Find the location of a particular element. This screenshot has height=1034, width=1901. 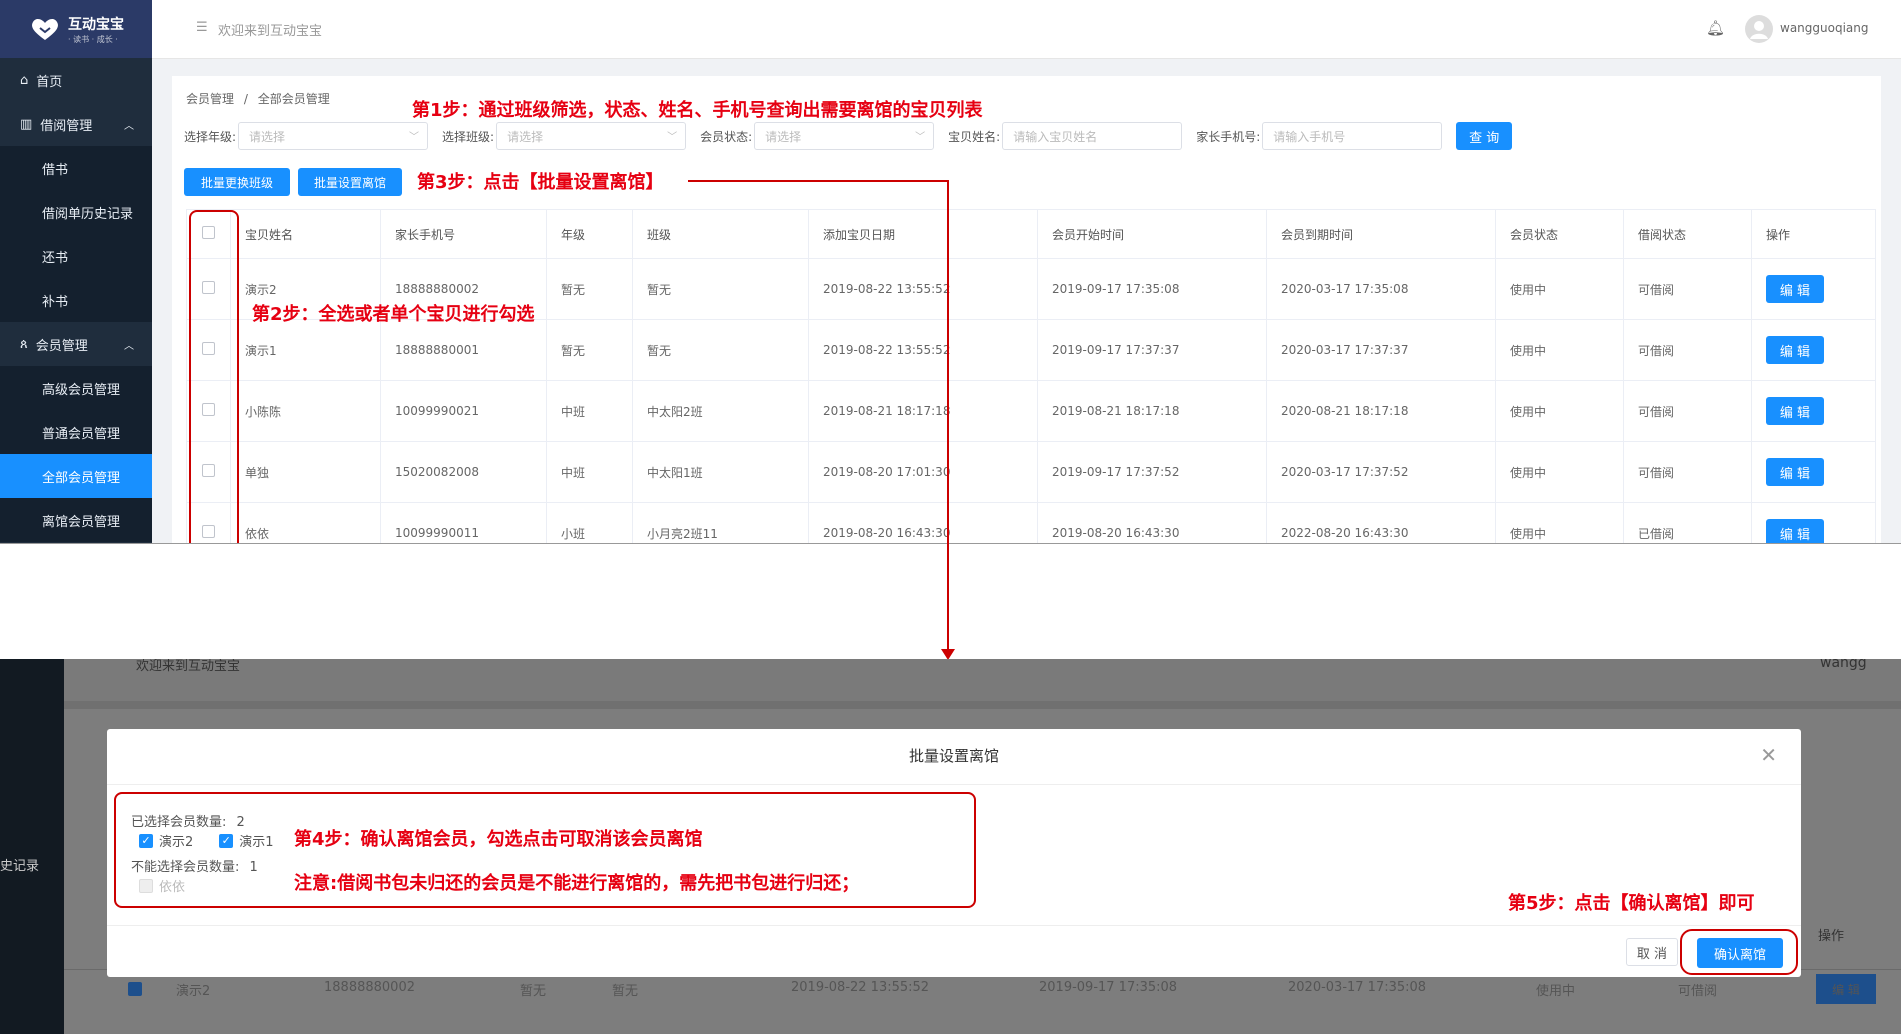

note-annotation: 注意:借阅书包未归还的会员是不能进行离馆的，需先把书包进行归还； is located at coordinates (577, 883).